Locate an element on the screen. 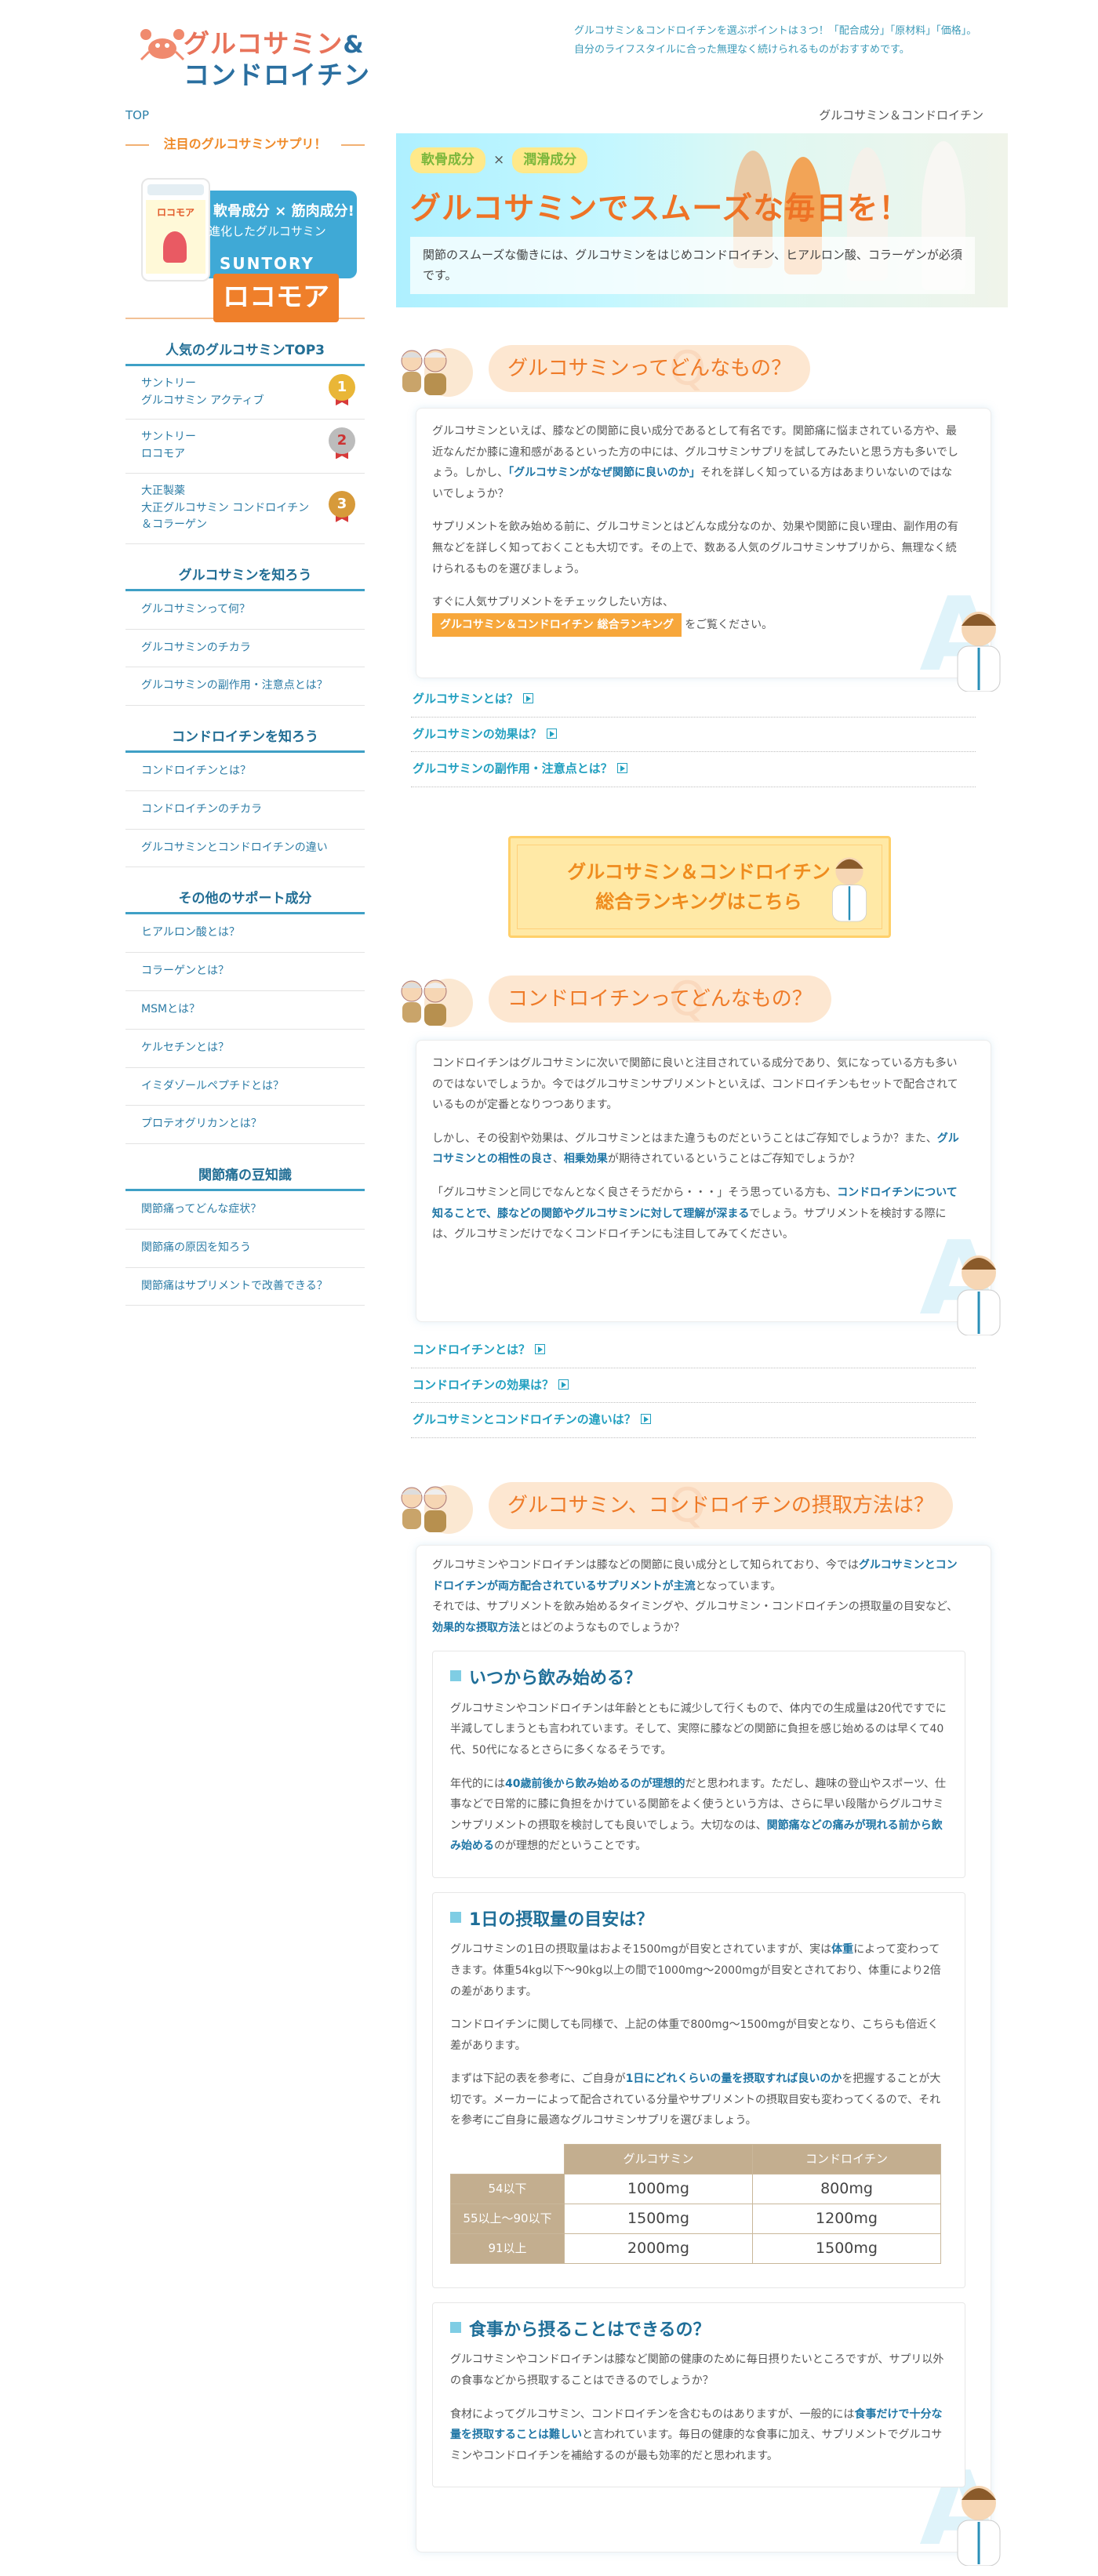 Image resolution: width=1098 pixels, height=2576 pixels. sidebar-item: 関節痛はサプリメントで改善できる？ is located at coordinates (245, 1287).